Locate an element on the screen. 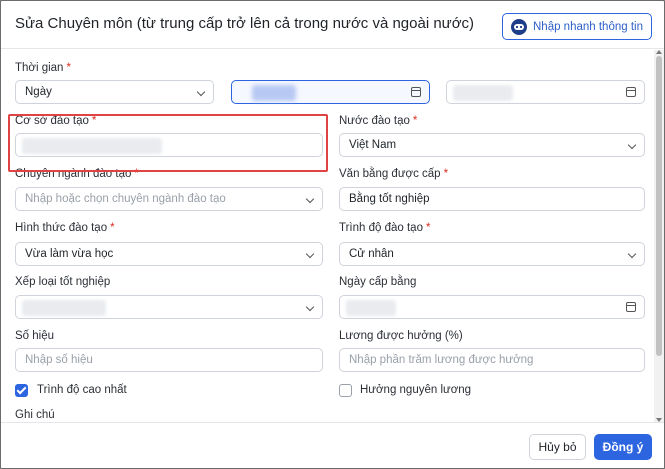  study-mode-label-text: Hình thức đào tạo is located at coordinates (61, 228).